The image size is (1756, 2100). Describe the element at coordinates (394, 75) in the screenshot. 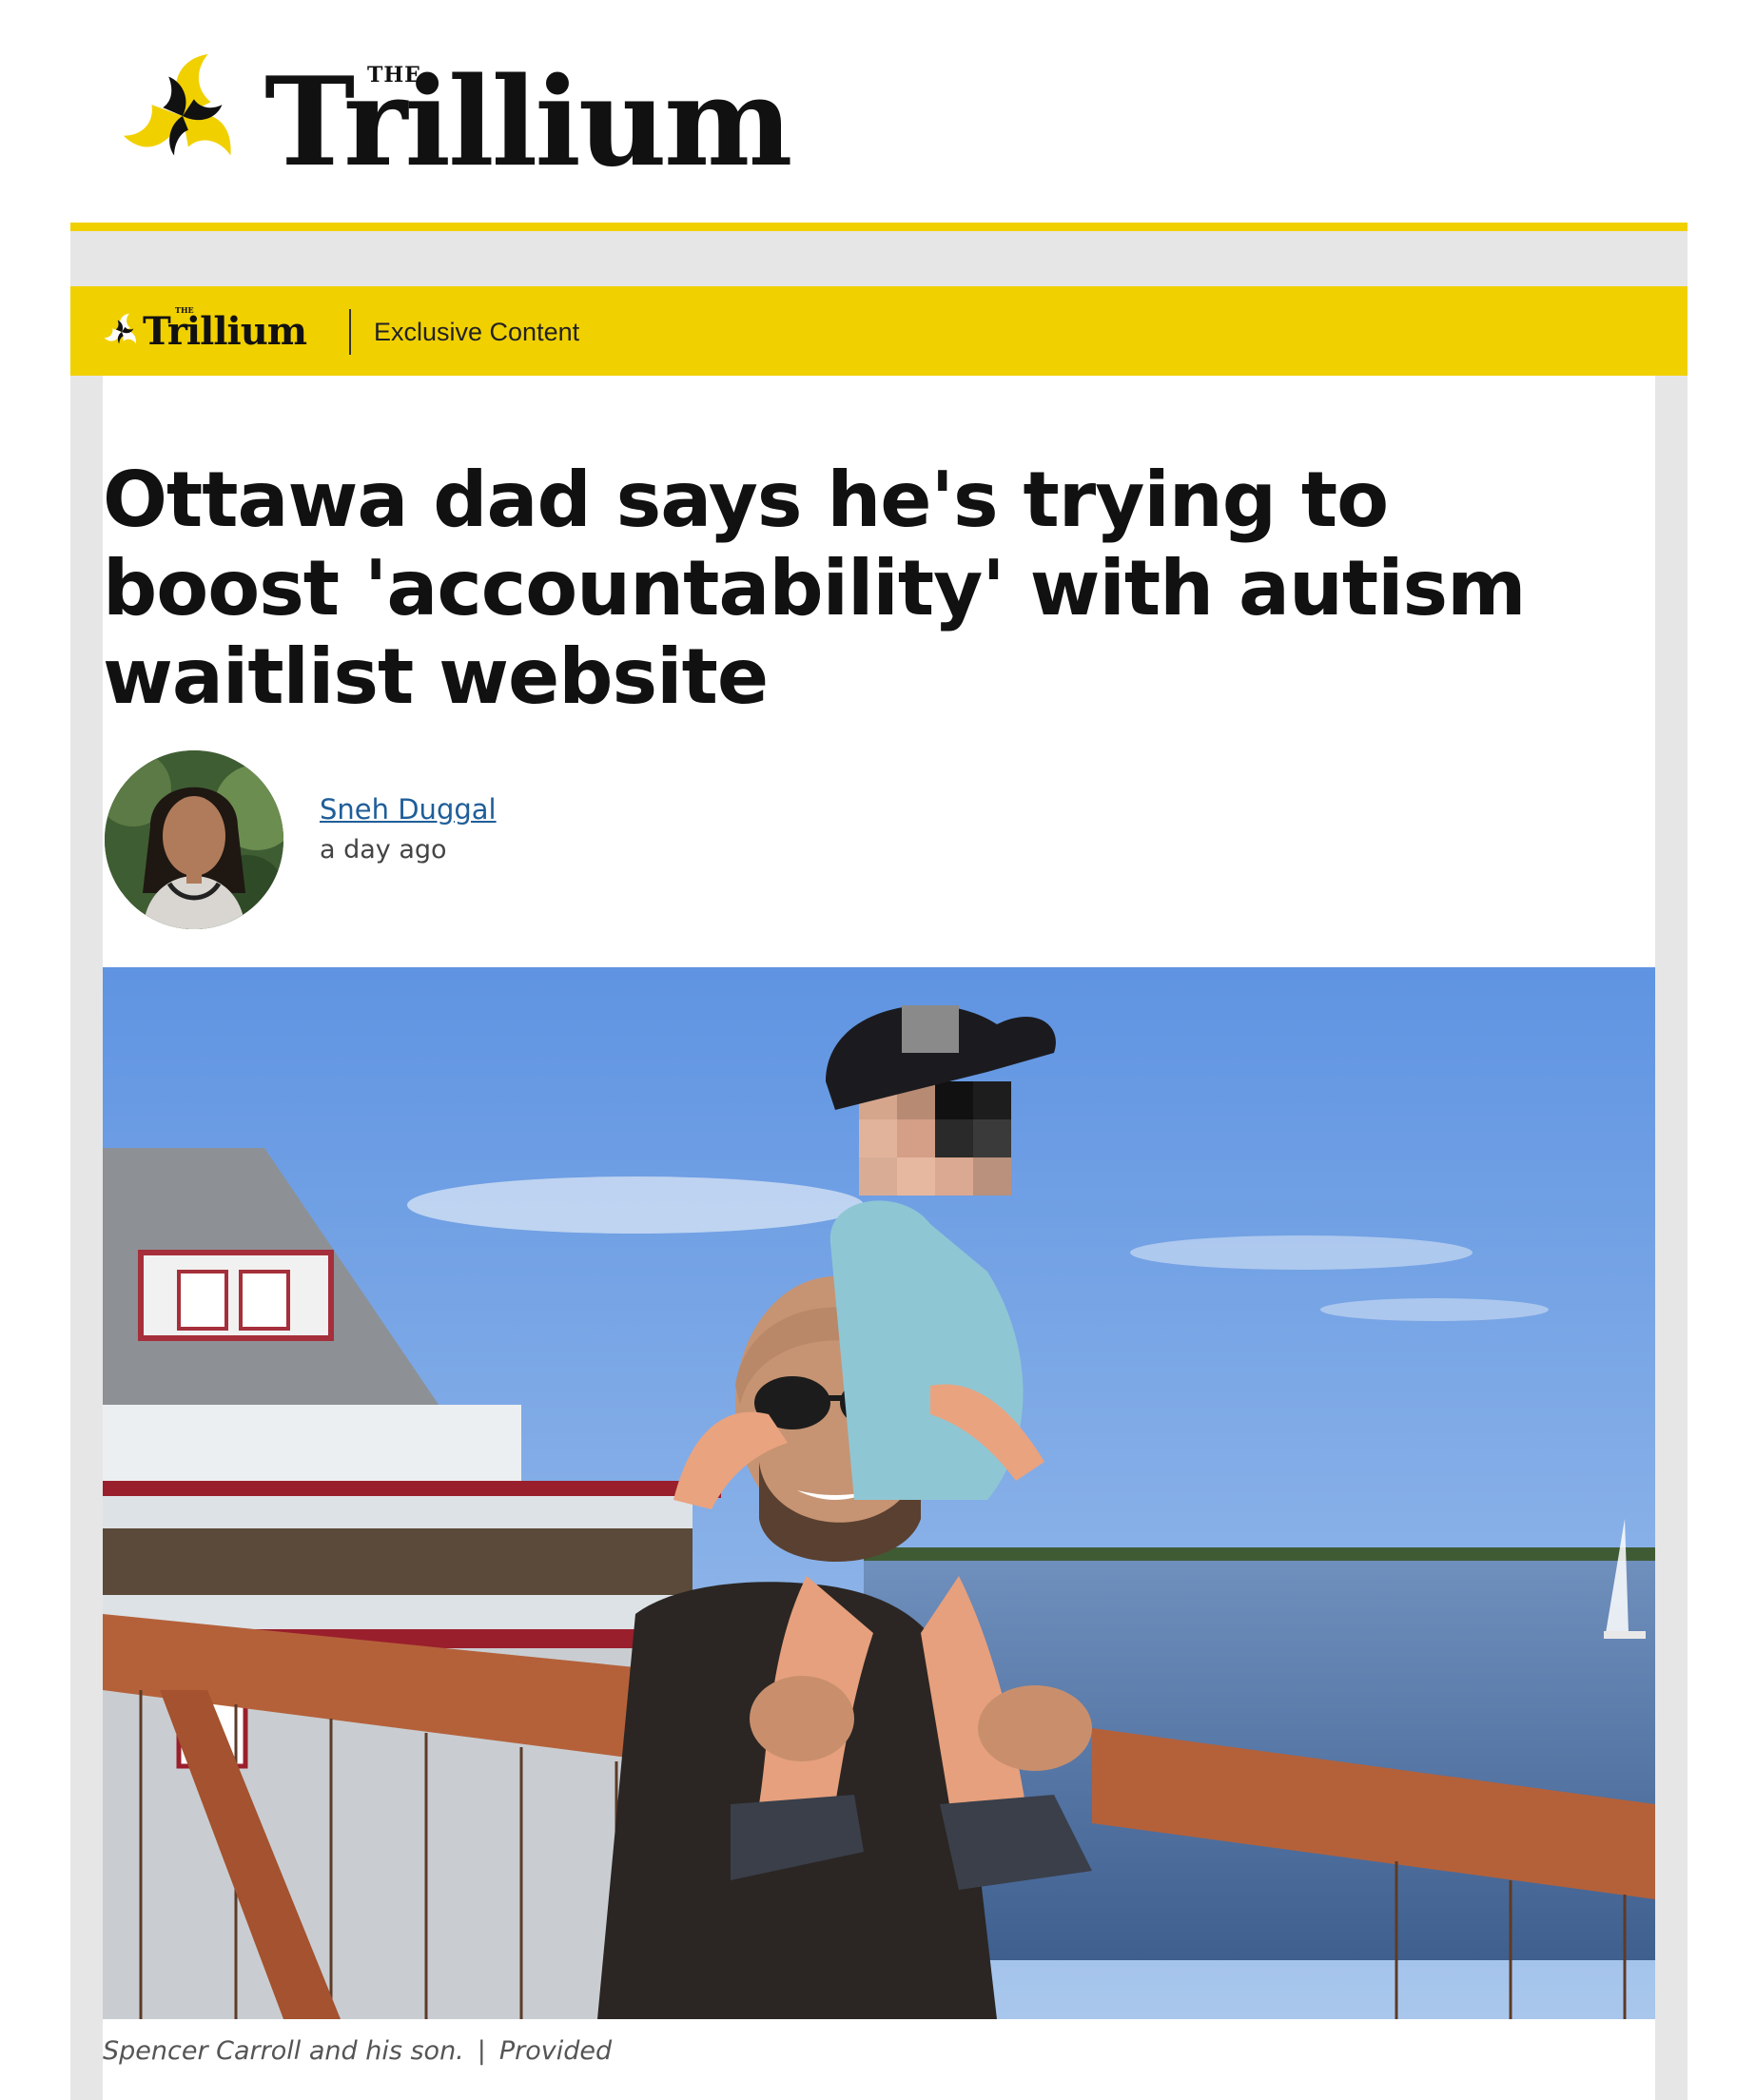

I see `site-wordmark-the: THE` at that location.